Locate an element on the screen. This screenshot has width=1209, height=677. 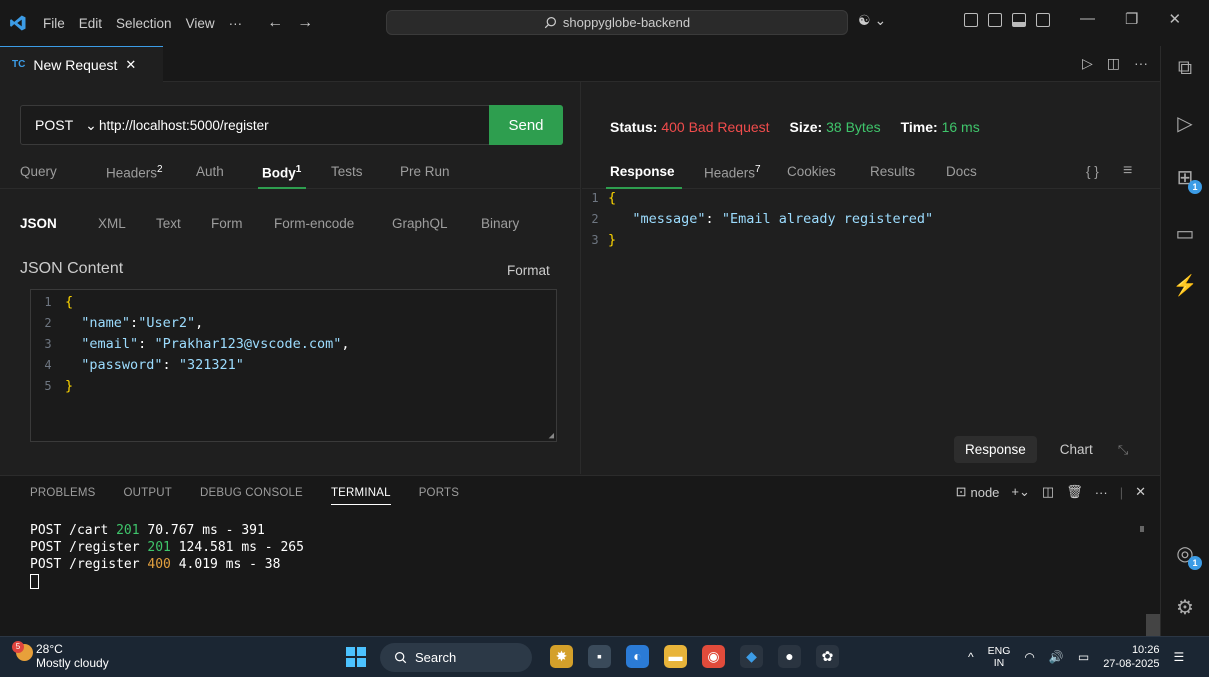
size-value: 38 Bytes is located at coordinates (853, 127).